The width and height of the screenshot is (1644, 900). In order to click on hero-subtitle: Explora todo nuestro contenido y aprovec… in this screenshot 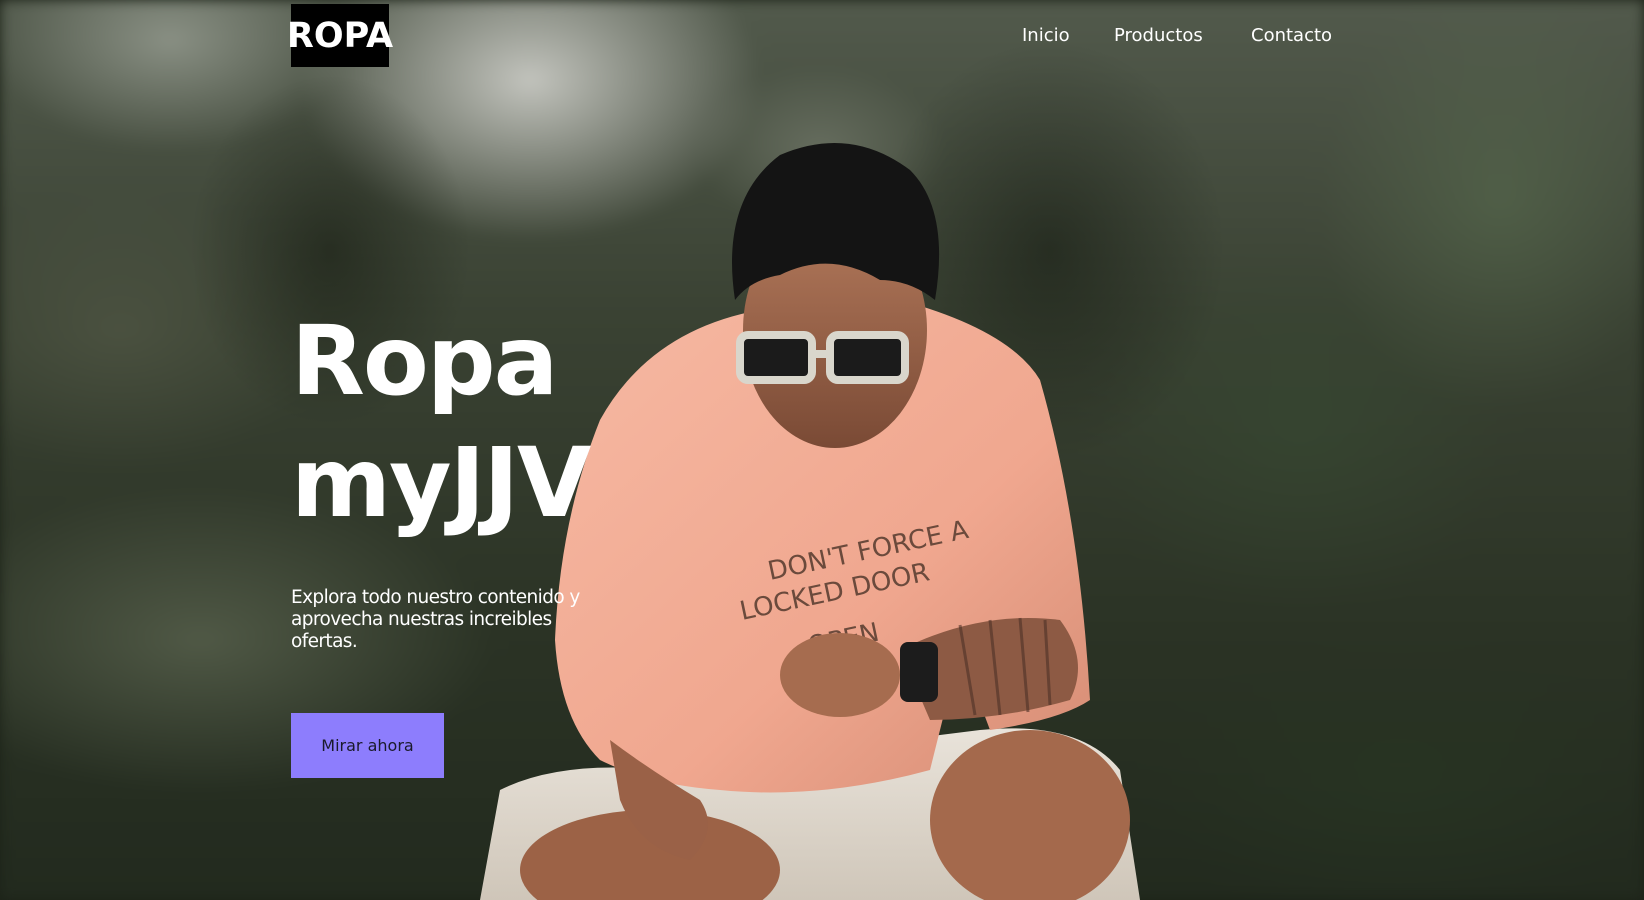, I will do `click(435, 619)`.